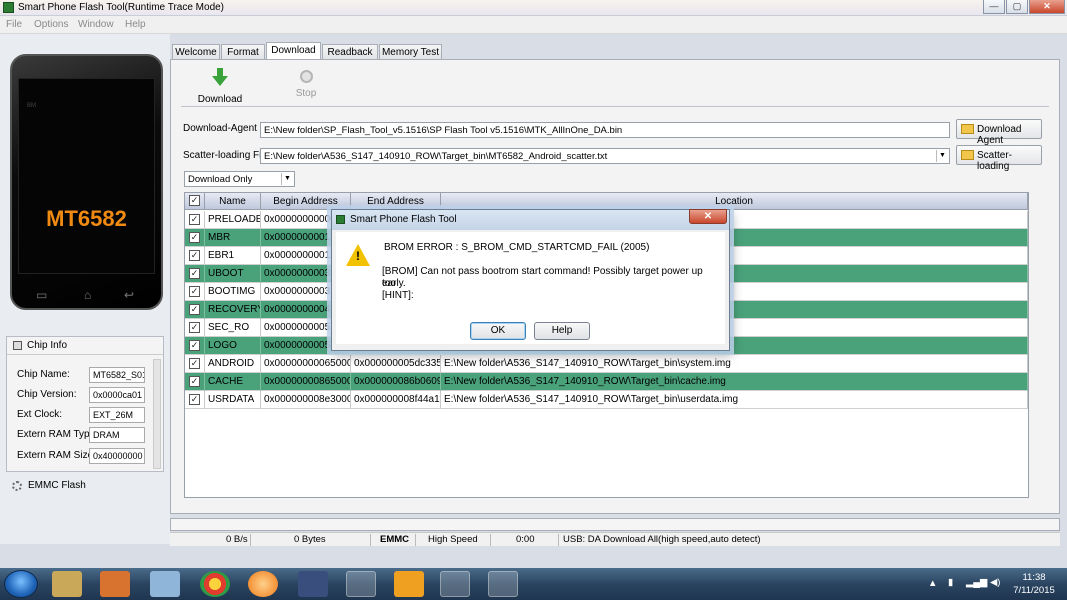 The image size is (1067, 600). I want to click on column-header-end: End Address, so click(396, 201).